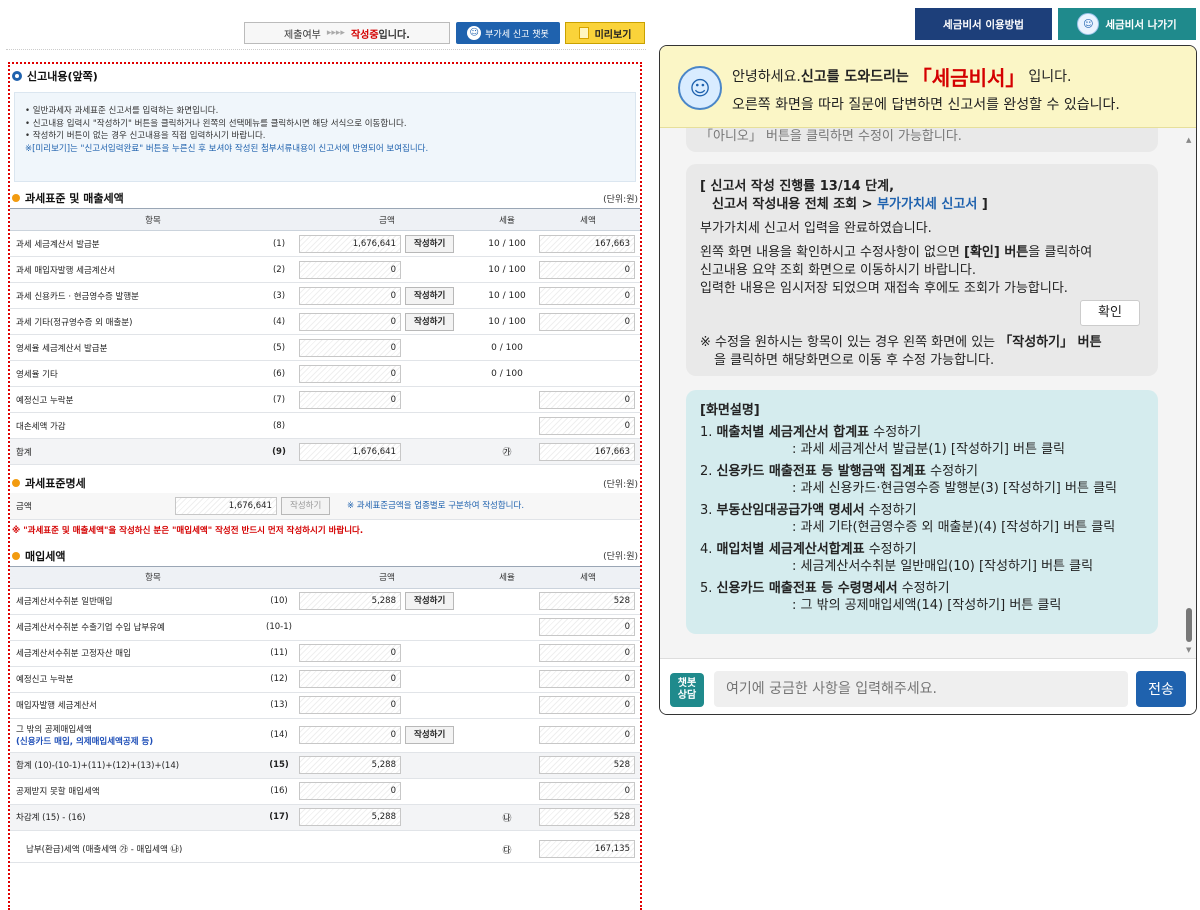 The image size is (1200, 910). I want to click on chatbot-consult-badge: 챗봇 상담, so click(687, 690).